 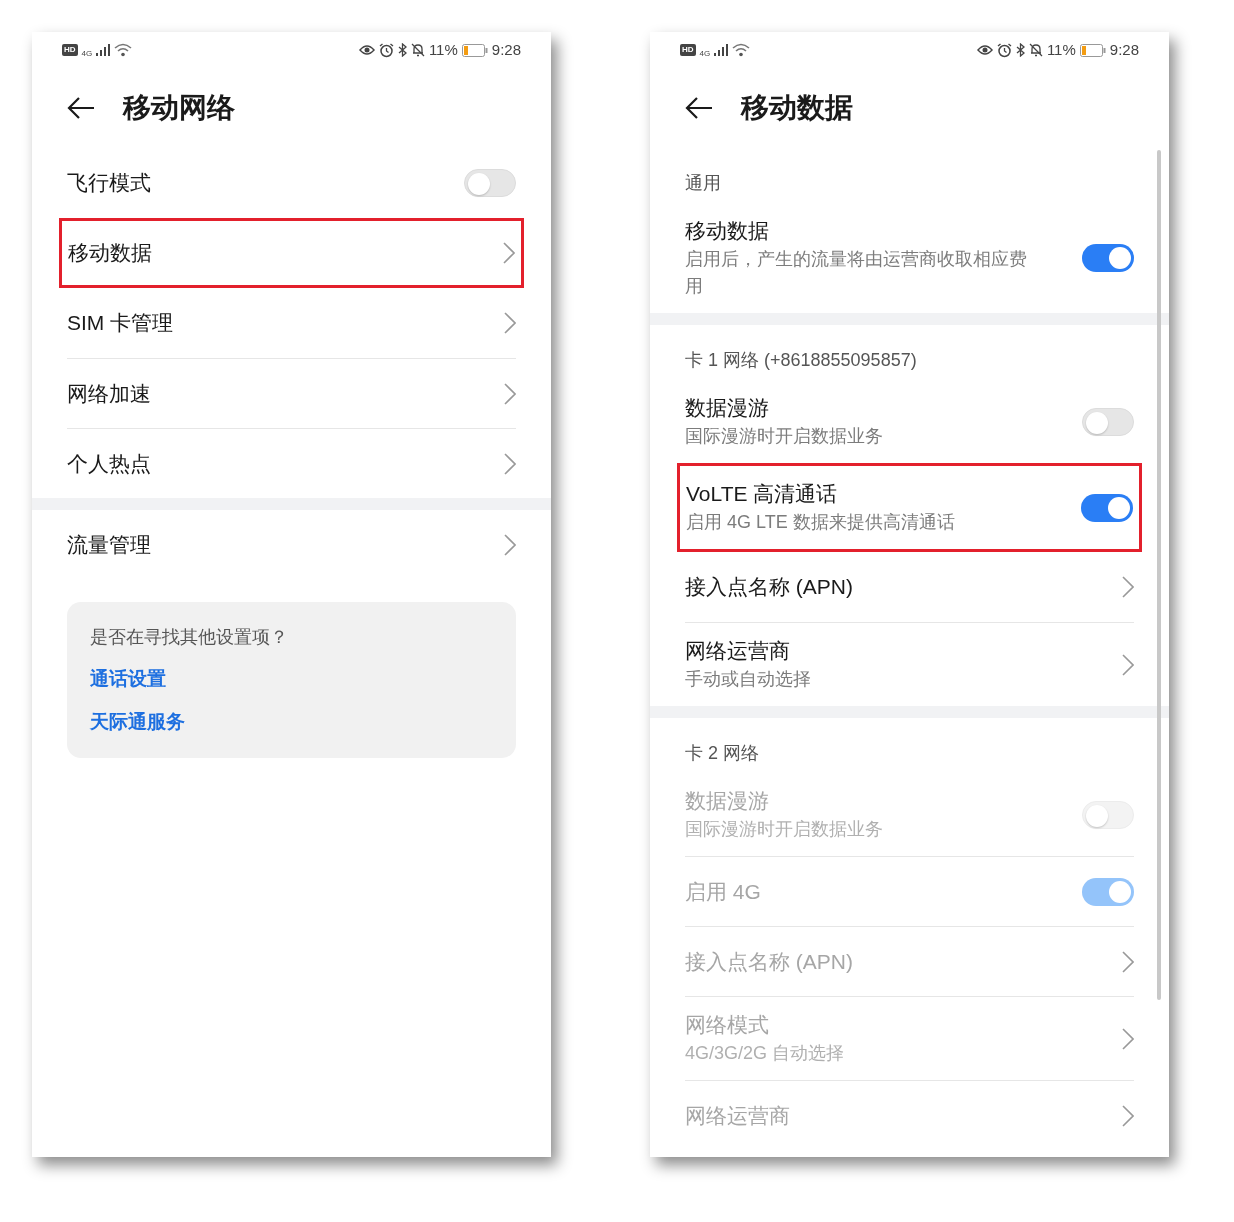 I want to click on section-header: 通用, so click(x=703, y=183).